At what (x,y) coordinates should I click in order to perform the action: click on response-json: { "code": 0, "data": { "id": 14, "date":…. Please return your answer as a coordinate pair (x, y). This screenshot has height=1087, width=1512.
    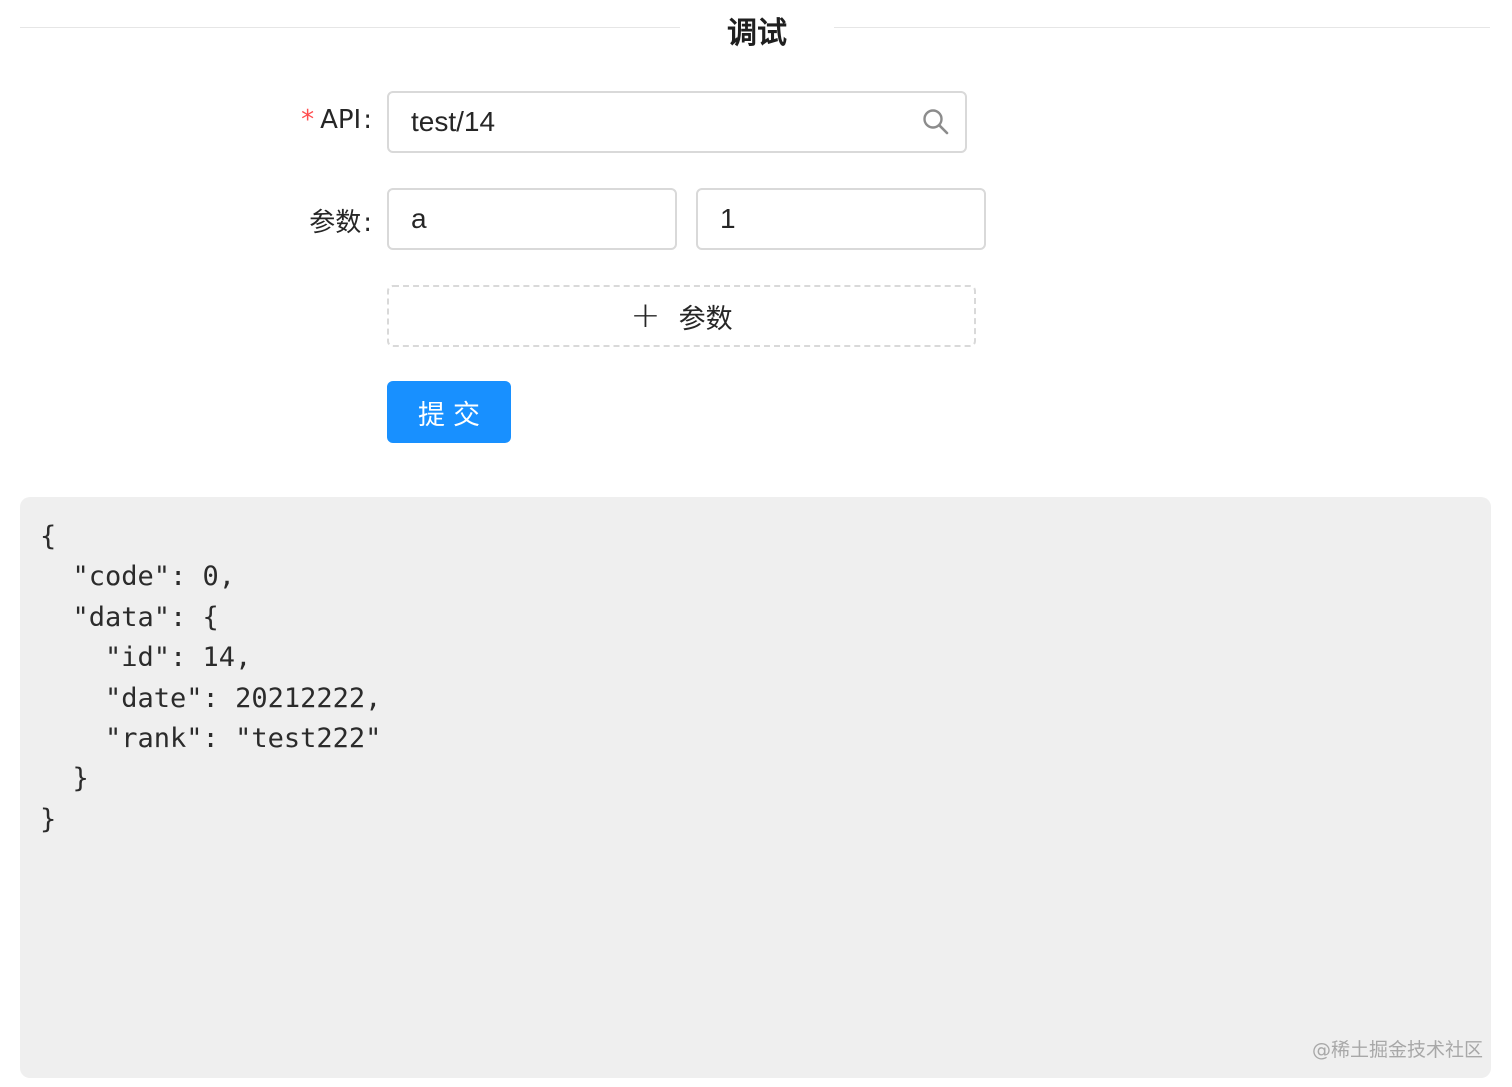
    Looking at the image, I should click on (211, 678).